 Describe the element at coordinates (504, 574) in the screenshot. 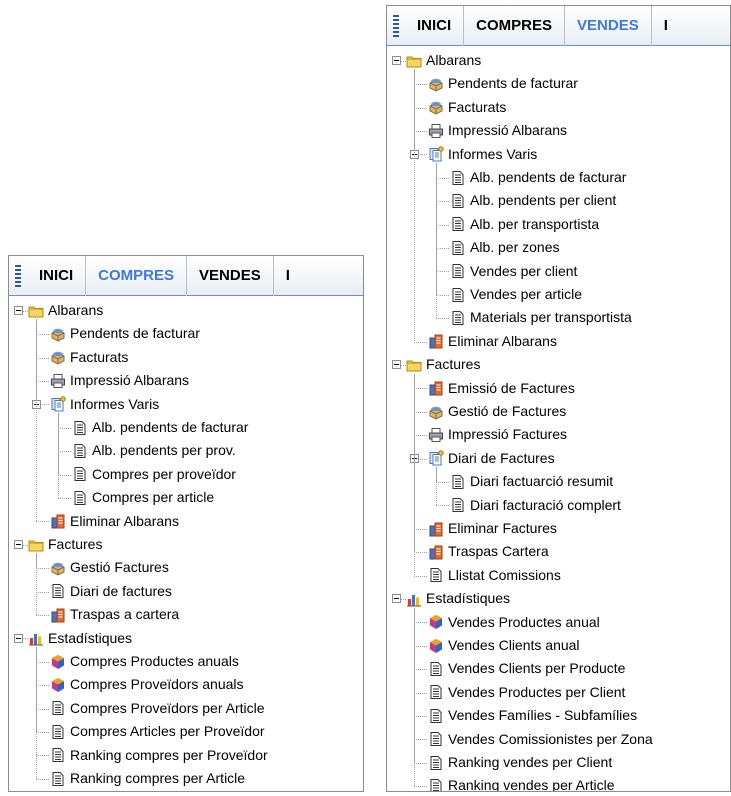

I see `tree-item-label: Llistat Comissions` at that location.